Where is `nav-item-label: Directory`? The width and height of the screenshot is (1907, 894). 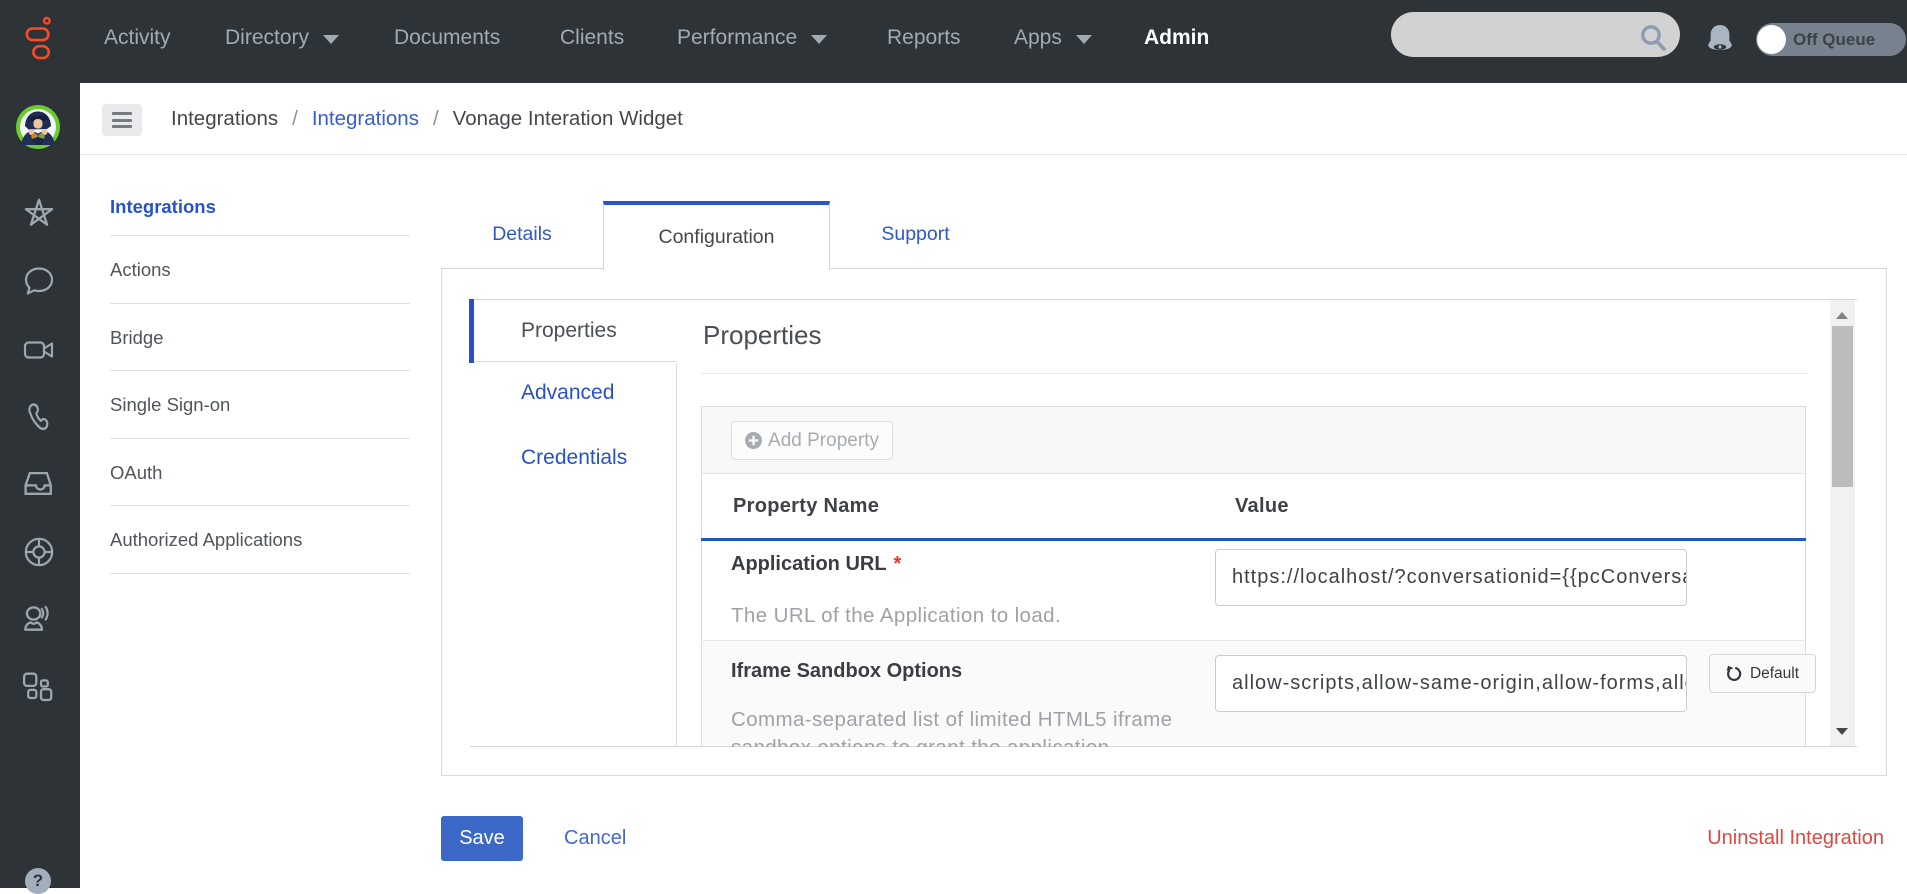 nav-item-label: Directory is located at coordinates (267, 37).